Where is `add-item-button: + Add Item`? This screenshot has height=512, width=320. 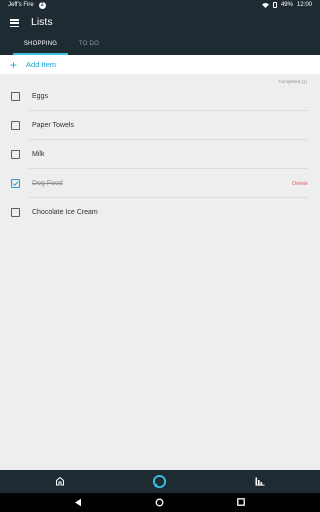
add-item-button: + Add Item is located at coordinates (160, 64).